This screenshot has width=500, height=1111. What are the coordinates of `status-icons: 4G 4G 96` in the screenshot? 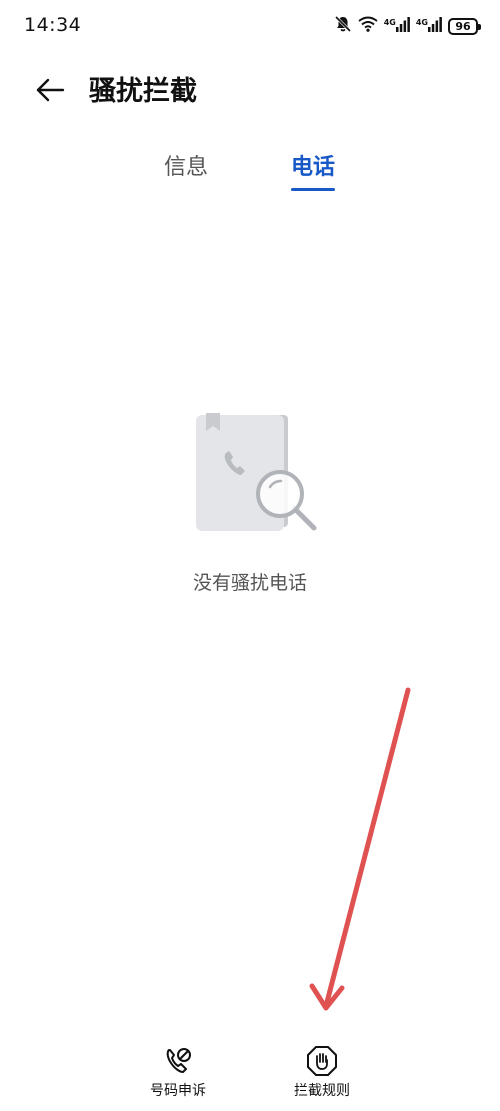 It's located at (407, 26).